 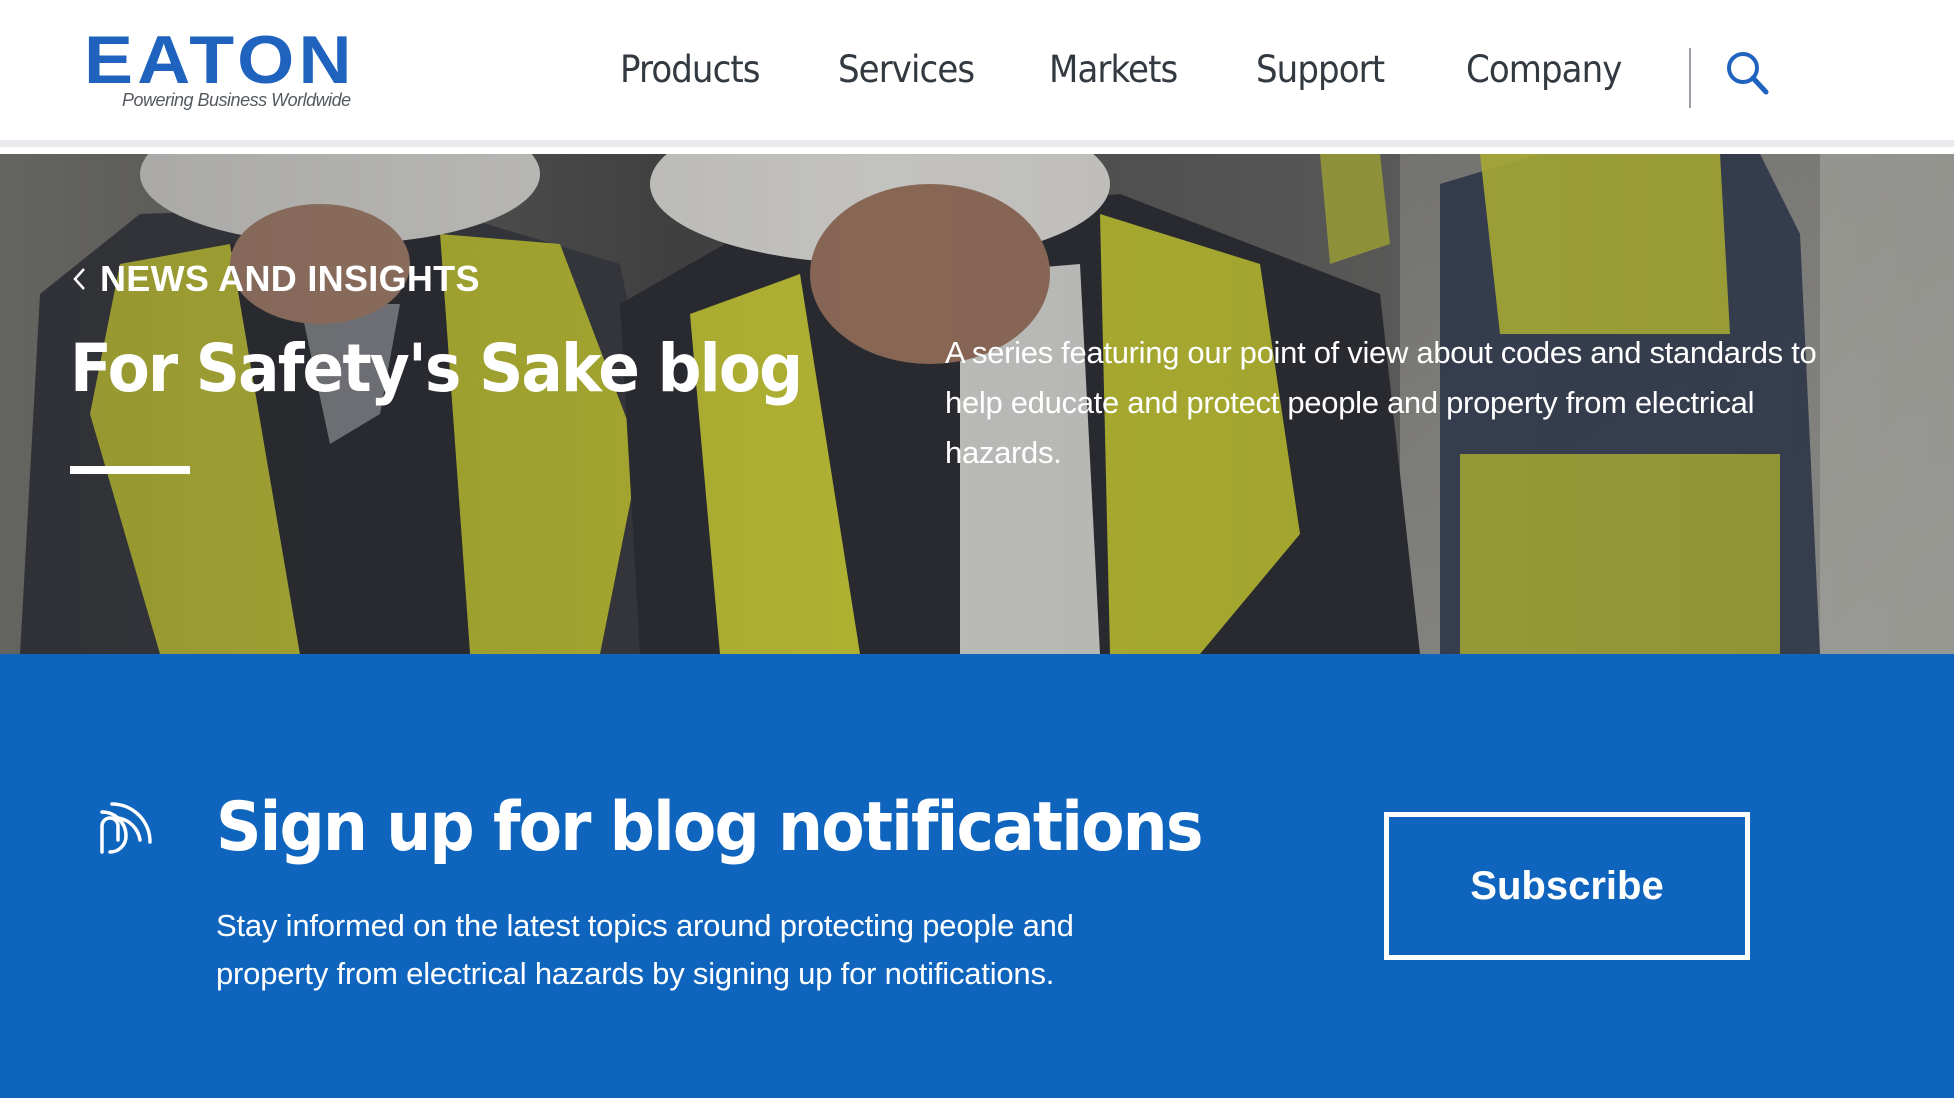 I want to click on subscribe-button: Subscribe, so click(x=1567, y=886).